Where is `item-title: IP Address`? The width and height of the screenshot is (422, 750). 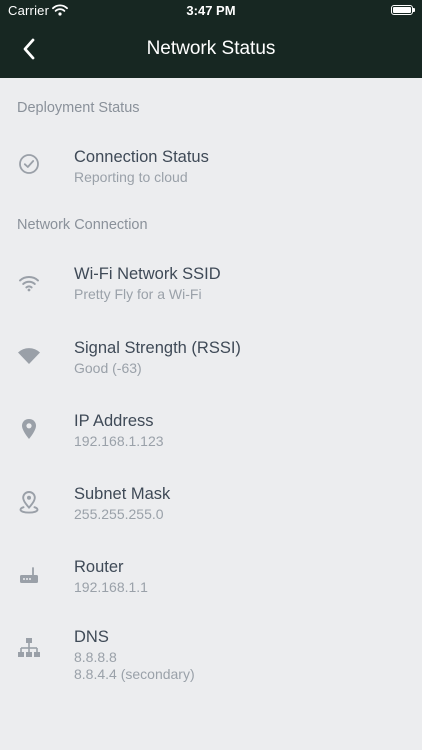
item-title: IP Address is located at coordinates (114, 421).